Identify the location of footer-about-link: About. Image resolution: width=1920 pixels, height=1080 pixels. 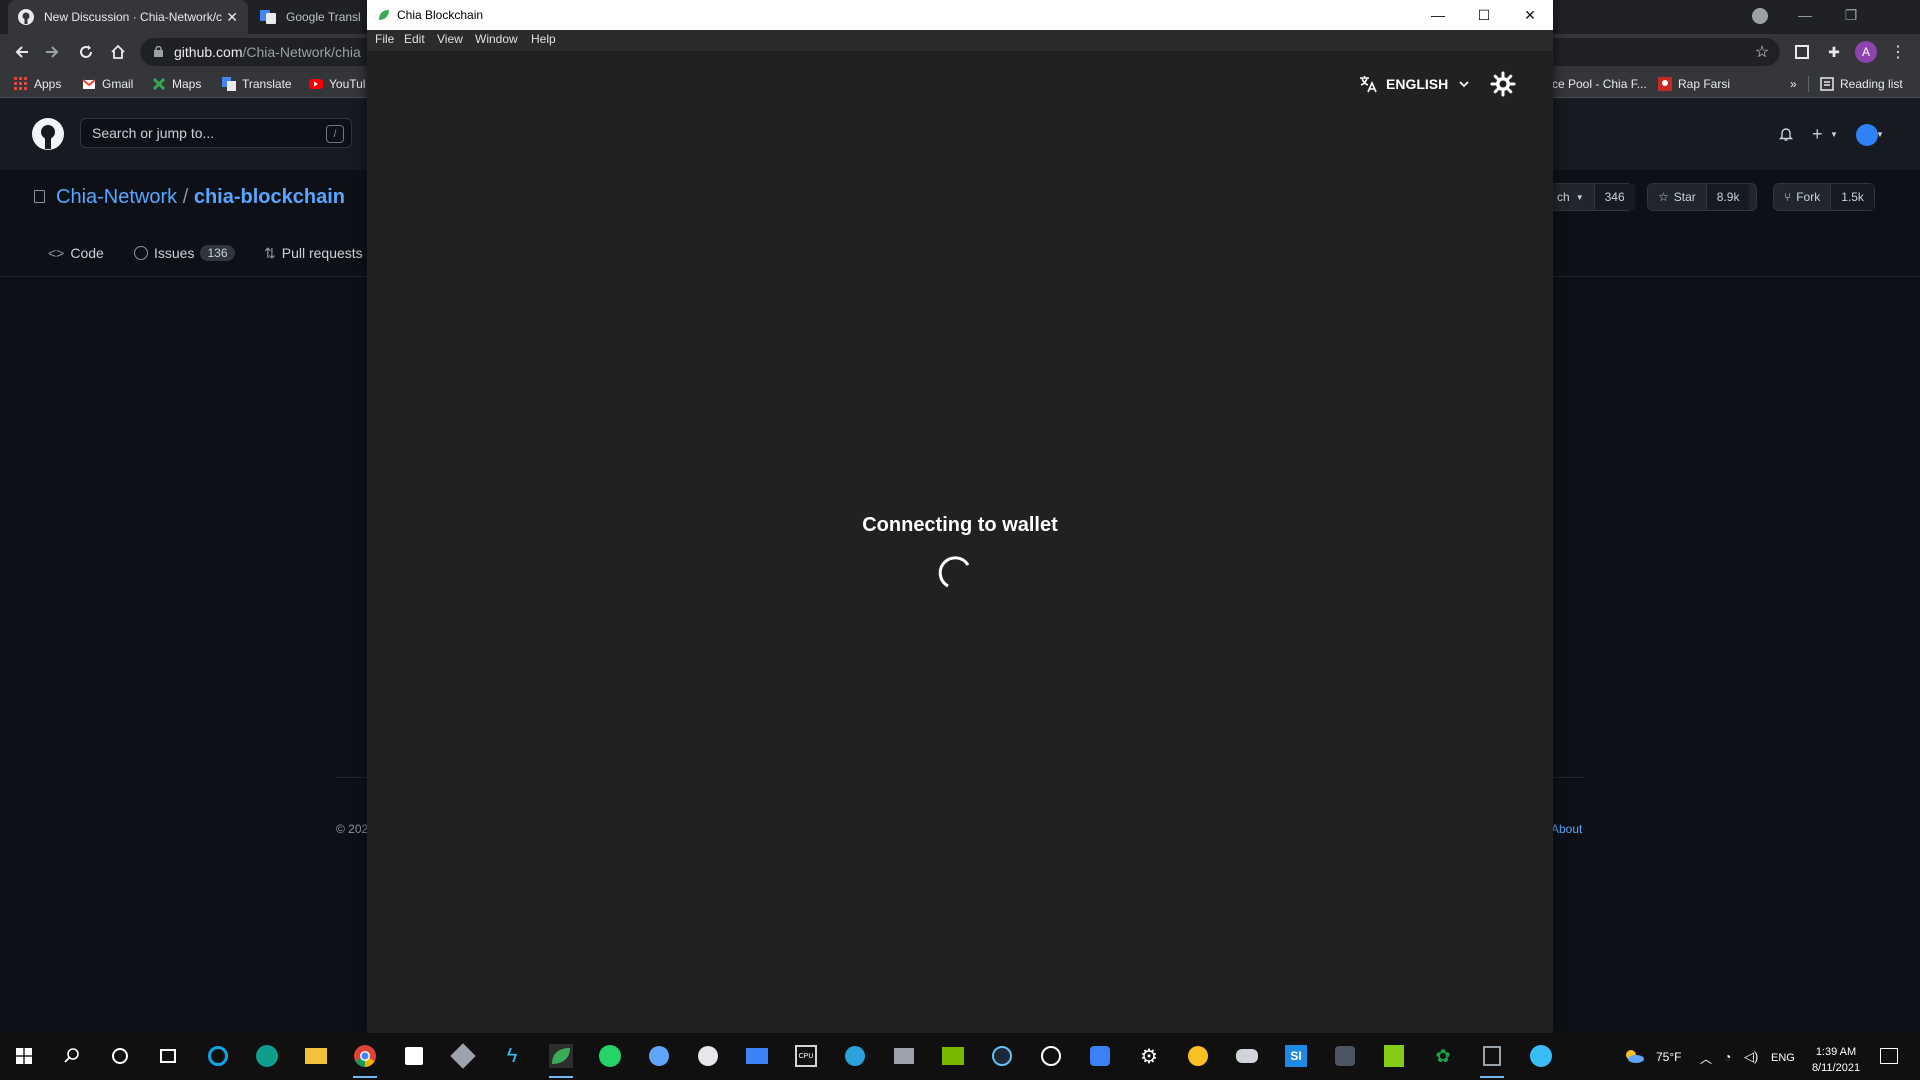
(1566, 829).